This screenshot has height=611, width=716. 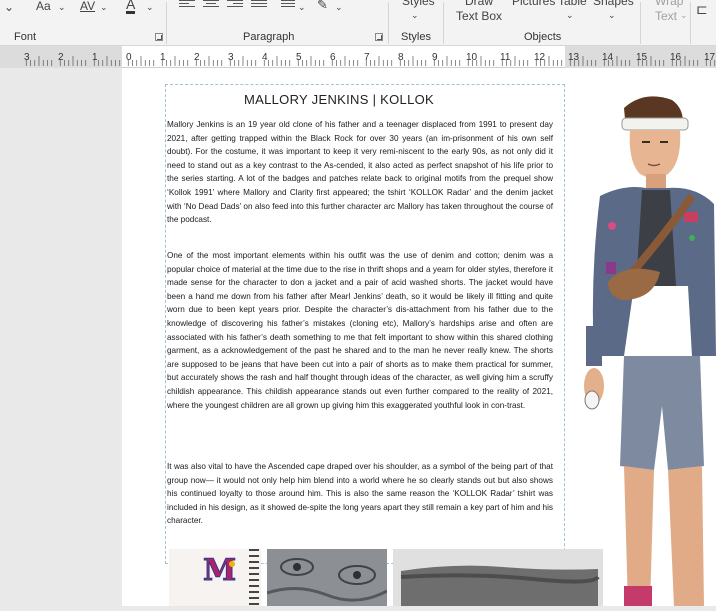 What do you see at coordinates (416, 23) in the screenshot?
I see `styles-group: Styles ⌄ Styles` at bounding box center [416, 23].